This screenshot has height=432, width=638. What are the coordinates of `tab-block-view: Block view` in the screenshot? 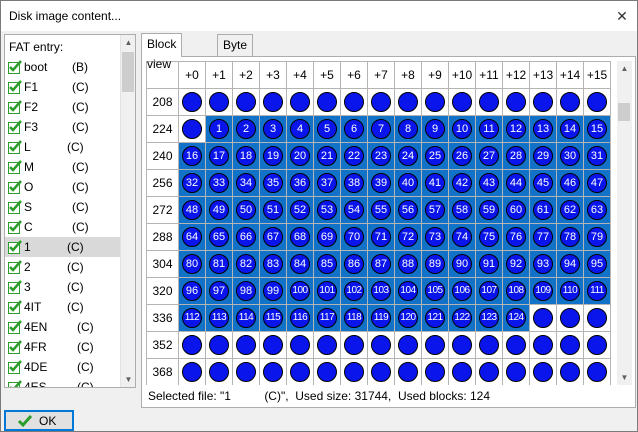 It's located at (162, 52).